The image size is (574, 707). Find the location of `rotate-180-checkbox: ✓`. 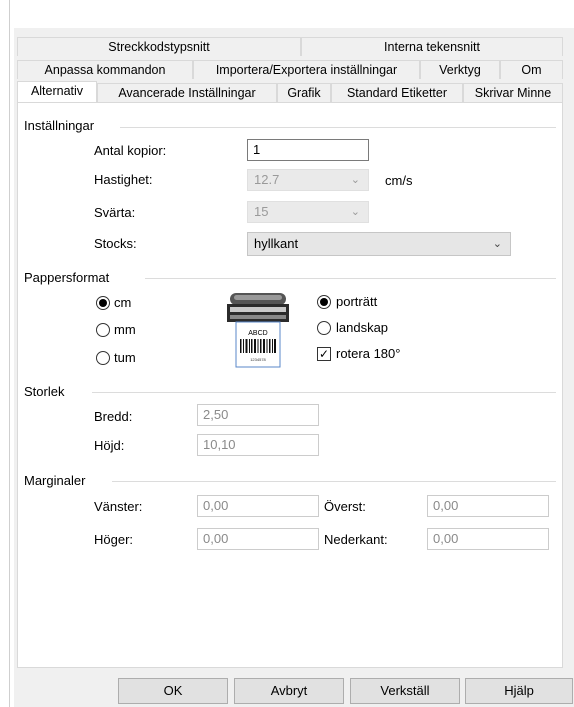

rotate-180-checkbox: ✓ is located at coordinates (324, 354).